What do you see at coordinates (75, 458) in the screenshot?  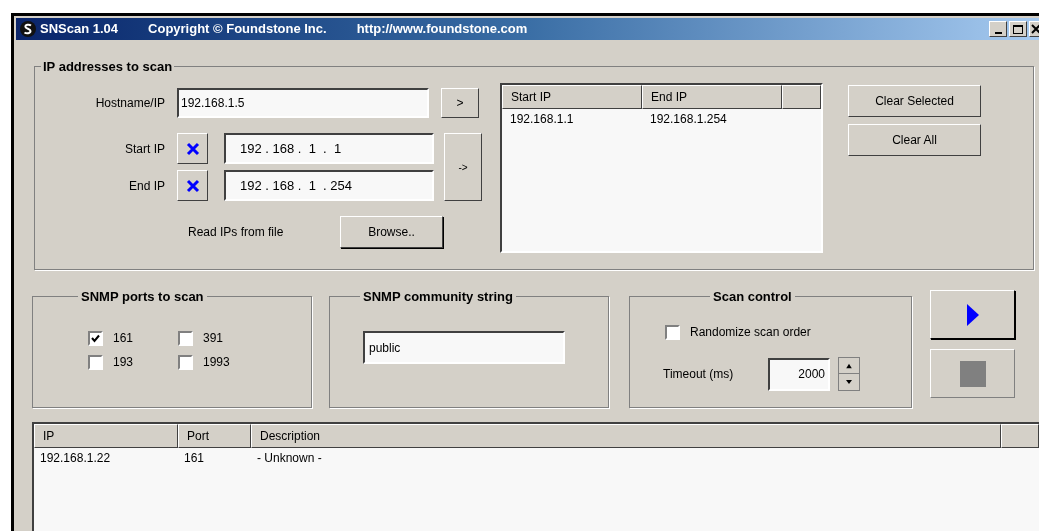 I see `list-cell-text: 192.168.1.22` at bounding box center [75, 458].